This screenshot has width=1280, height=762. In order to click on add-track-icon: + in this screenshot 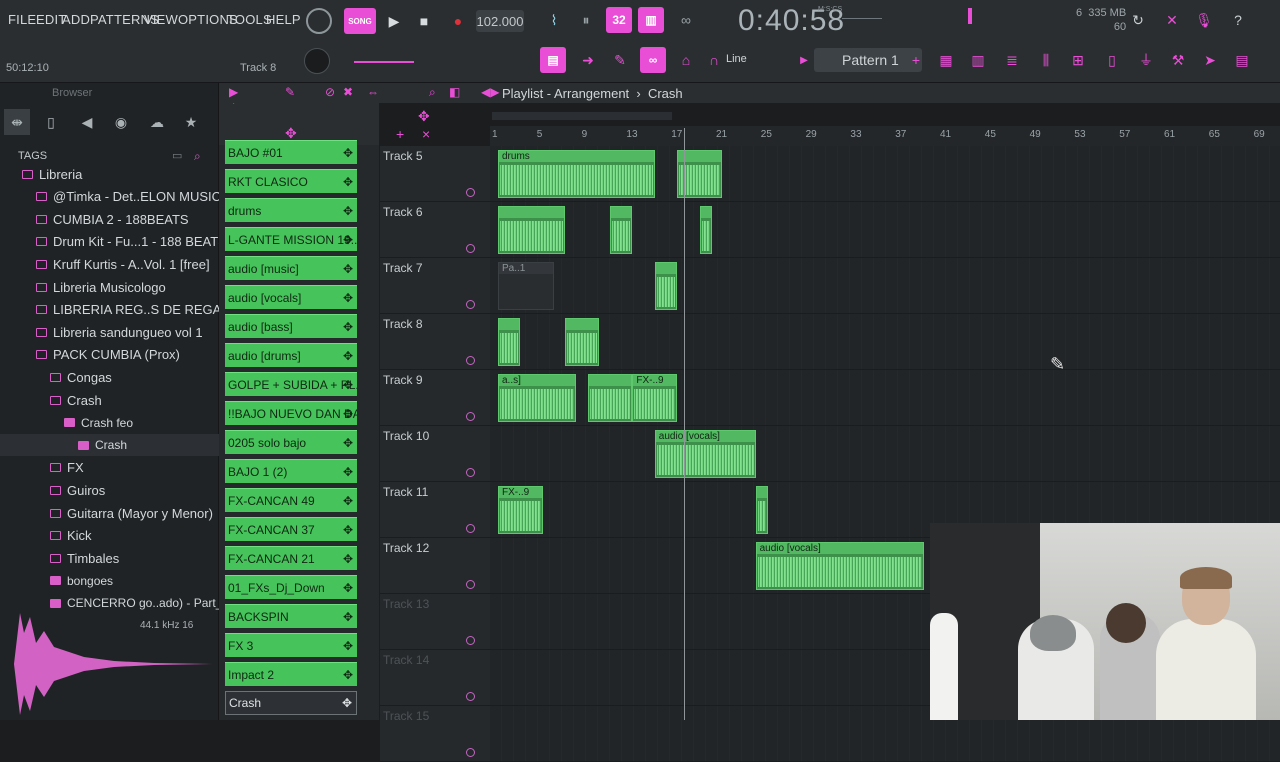, I will do `click(400, 134)`.